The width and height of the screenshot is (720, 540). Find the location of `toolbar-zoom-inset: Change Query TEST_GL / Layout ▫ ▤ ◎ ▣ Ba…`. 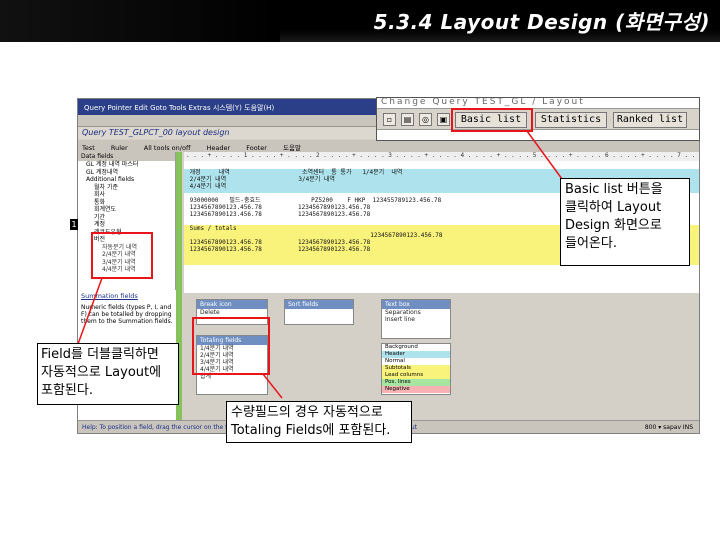

toolbar-zoom-inset: Change Query TEST_GL / Layout ▫ ▤ ◎ ▣ Ba… is located at coordinates (538, 119).